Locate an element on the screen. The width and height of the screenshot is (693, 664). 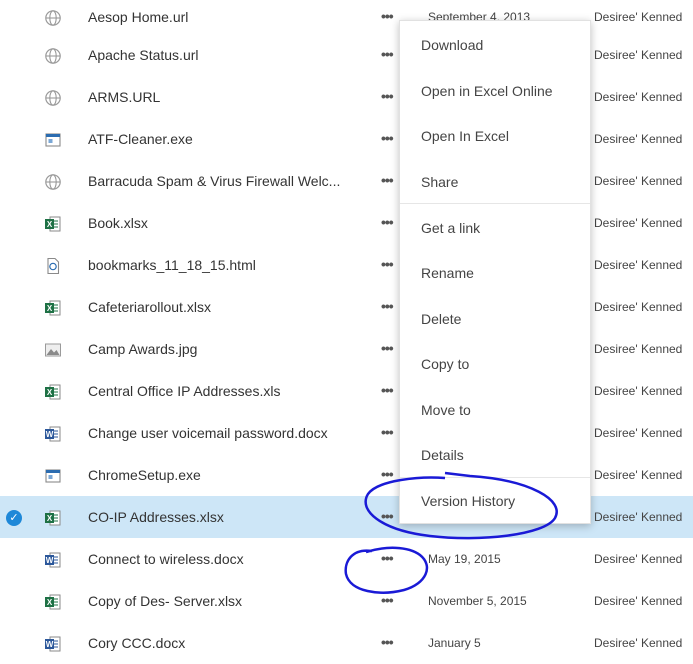
file-name-link: Connect to wireless.docx is located at coordinates (166, 559).